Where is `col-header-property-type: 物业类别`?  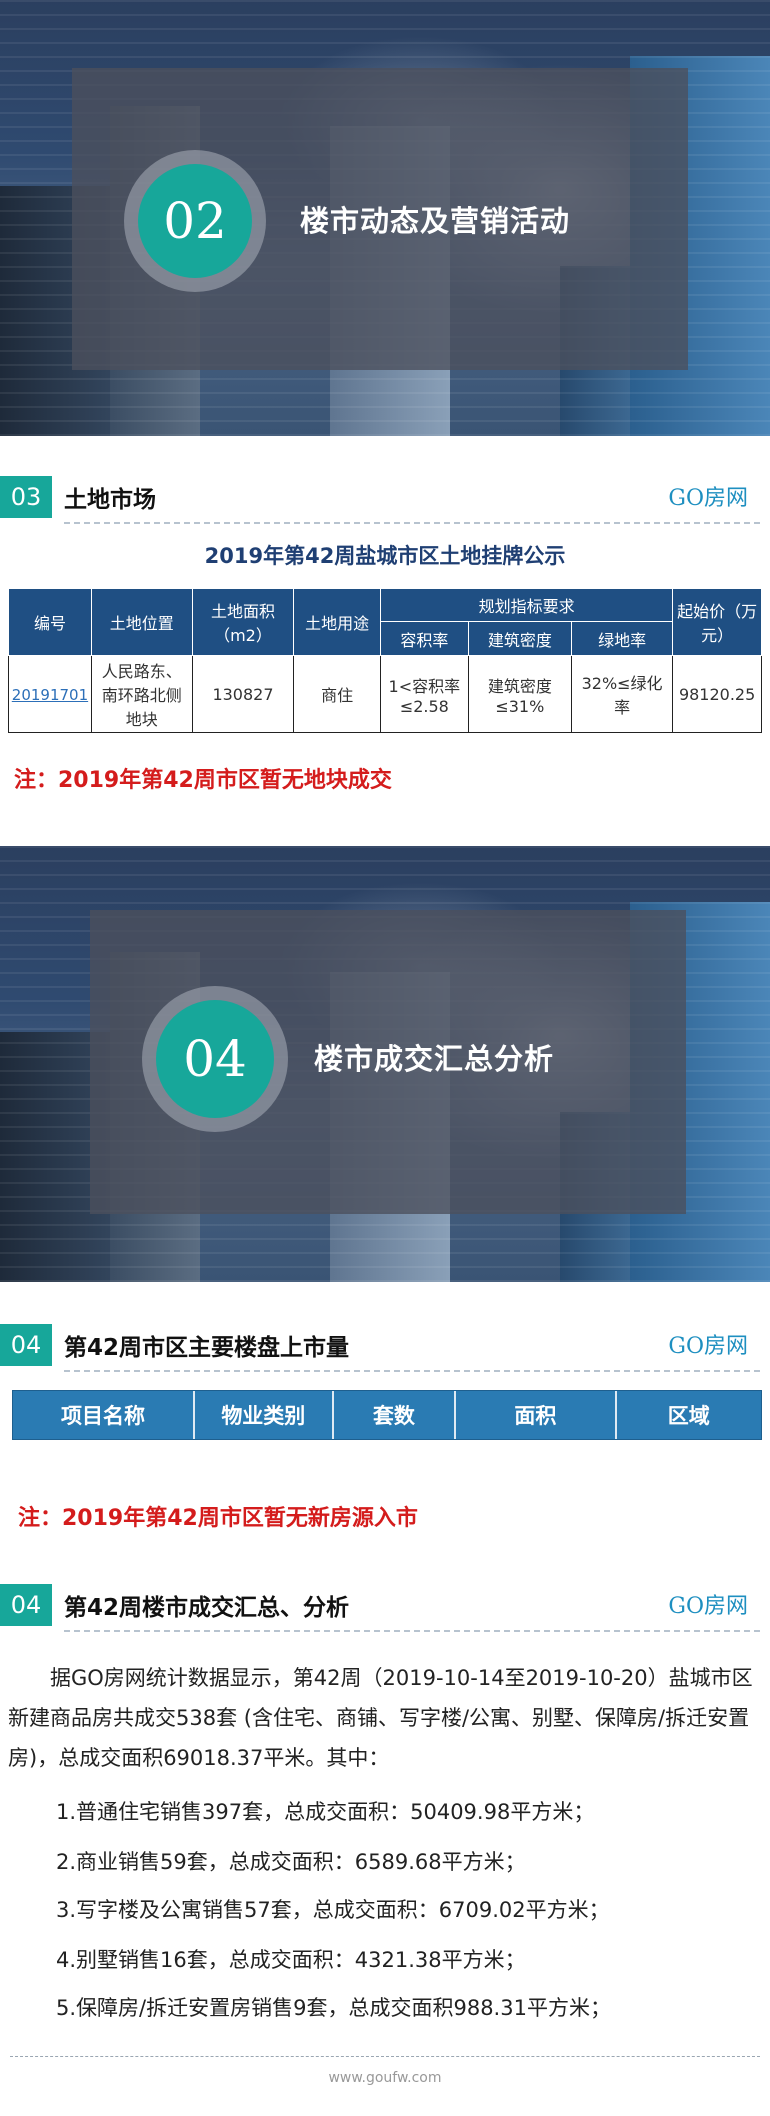
col-header-property-type: 物业类别 is located at coordinates (264, 1415).